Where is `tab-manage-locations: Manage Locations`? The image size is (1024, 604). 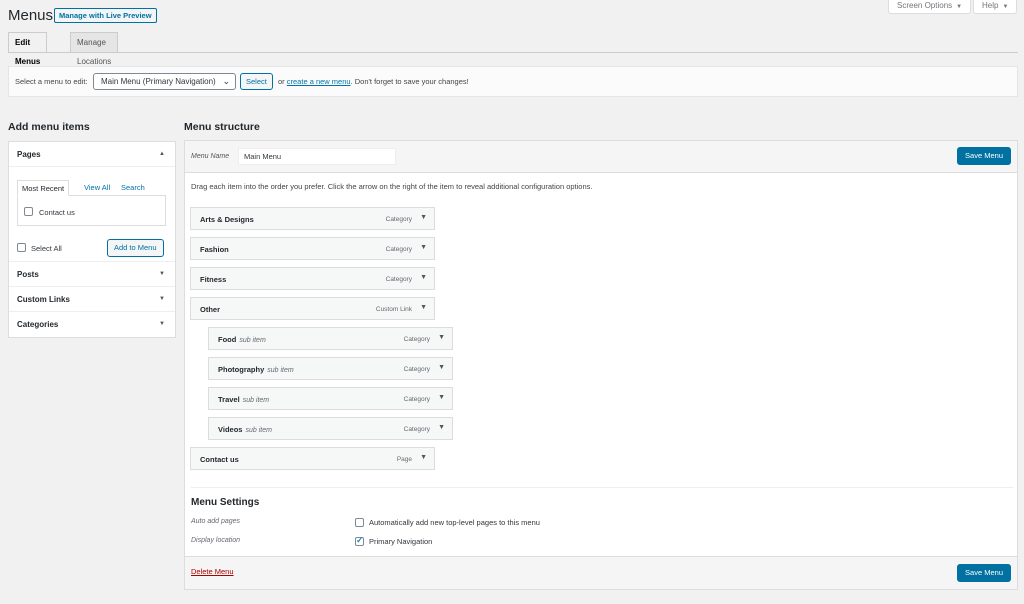
tab-manage-locations: Manage Locations is located at coordinates (94, 49).